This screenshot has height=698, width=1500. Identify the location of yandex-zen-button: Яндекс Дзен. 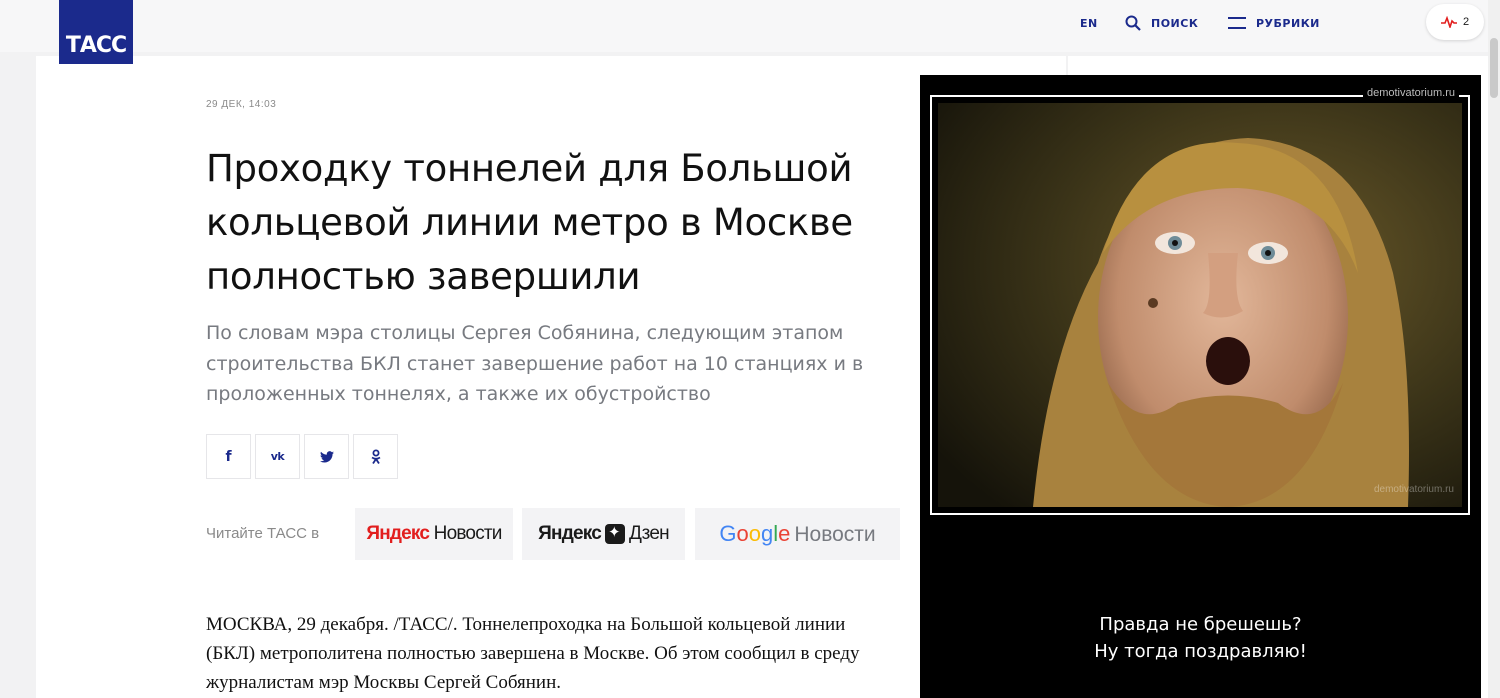
(603, 534).